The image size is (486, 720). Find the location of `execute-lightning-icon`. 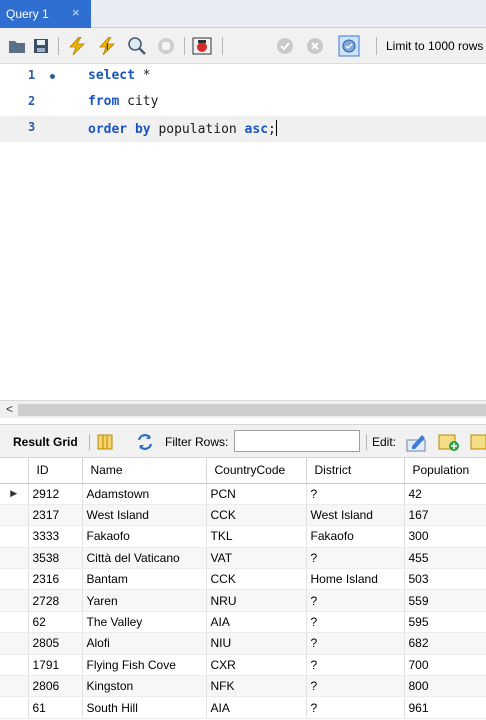

execute-lightning-icon is located at coordinates (77, 46).